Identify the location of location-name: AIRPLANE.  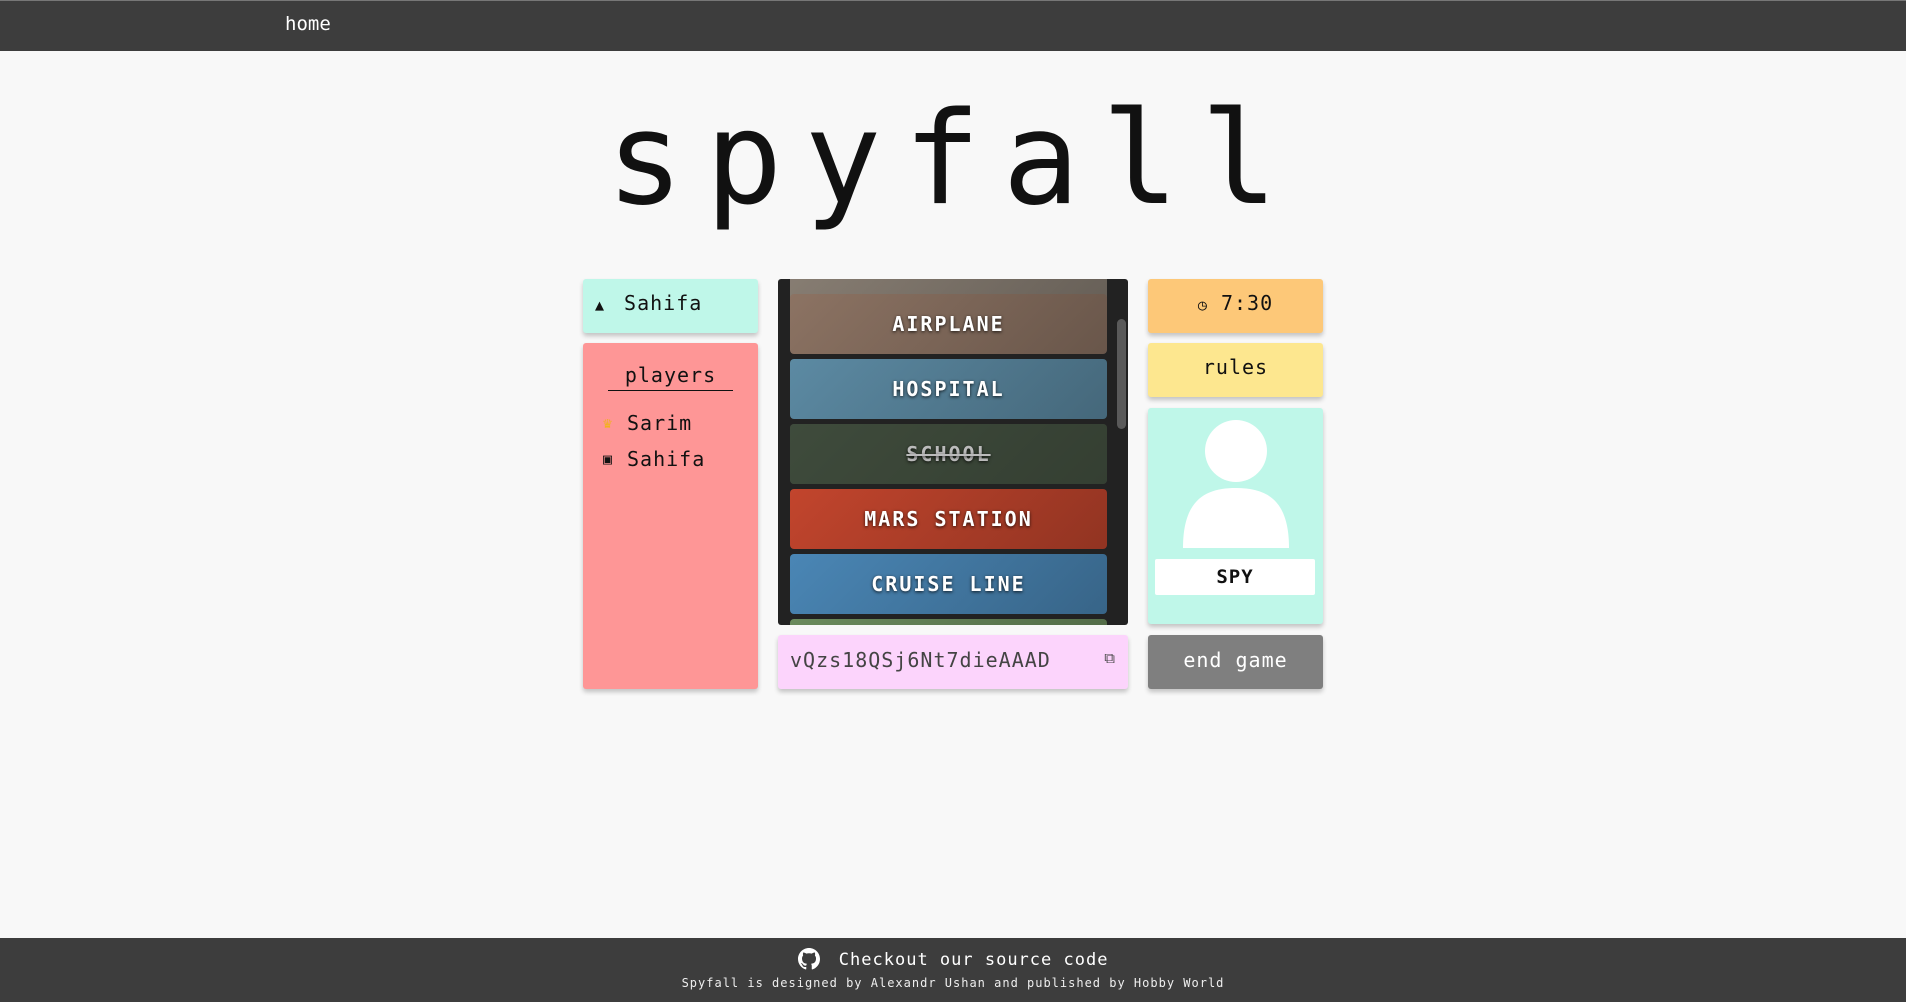
(948, 324).